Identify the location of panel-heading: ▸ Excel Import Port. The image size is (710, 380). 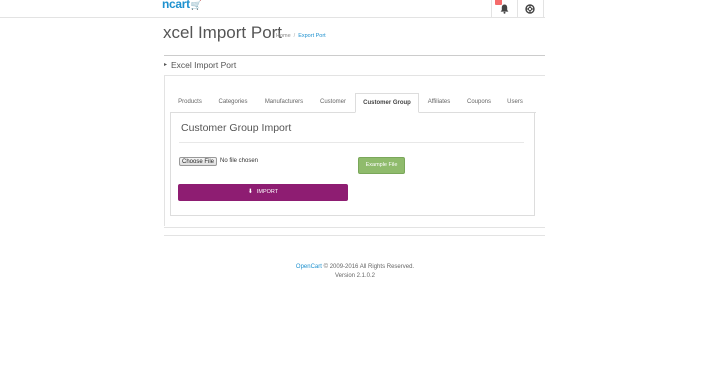
(354, 66).